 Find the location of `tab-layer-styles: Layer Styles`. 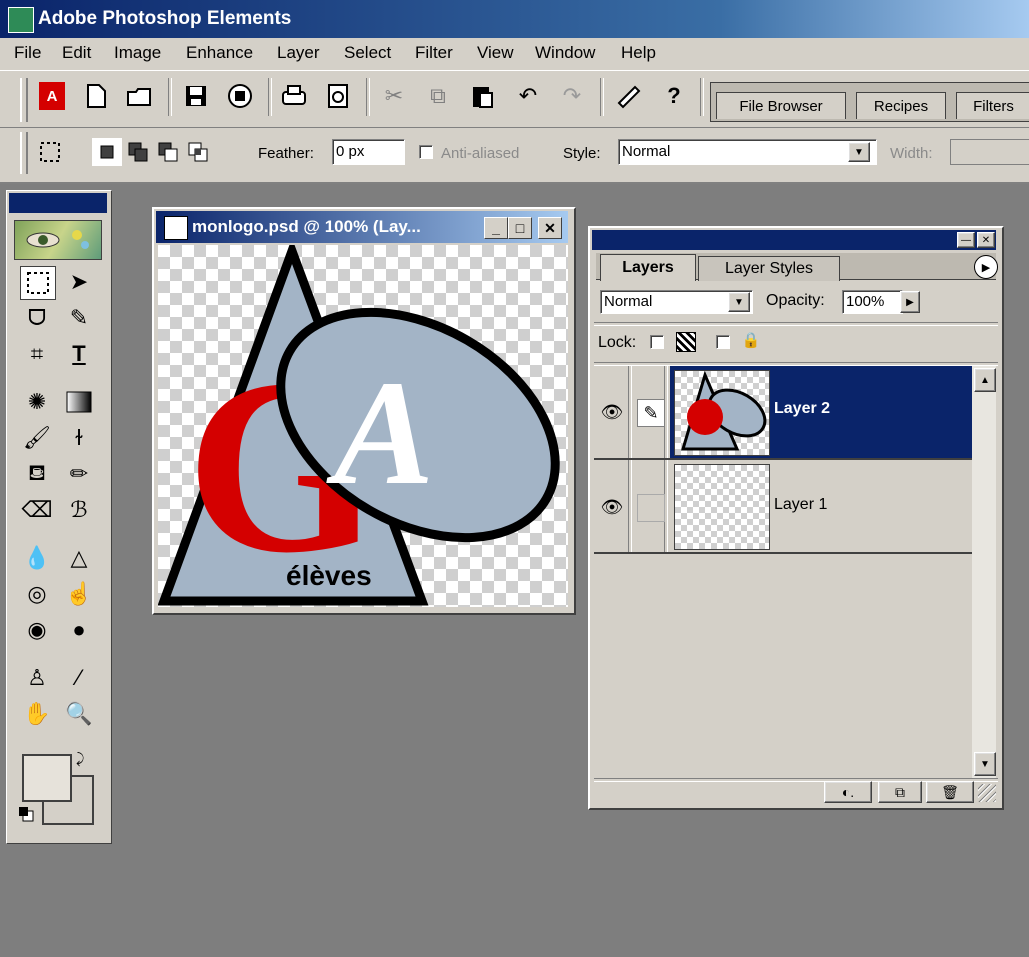

tab-layer-styles: Layer Styles is located at coordinates (769, 268).